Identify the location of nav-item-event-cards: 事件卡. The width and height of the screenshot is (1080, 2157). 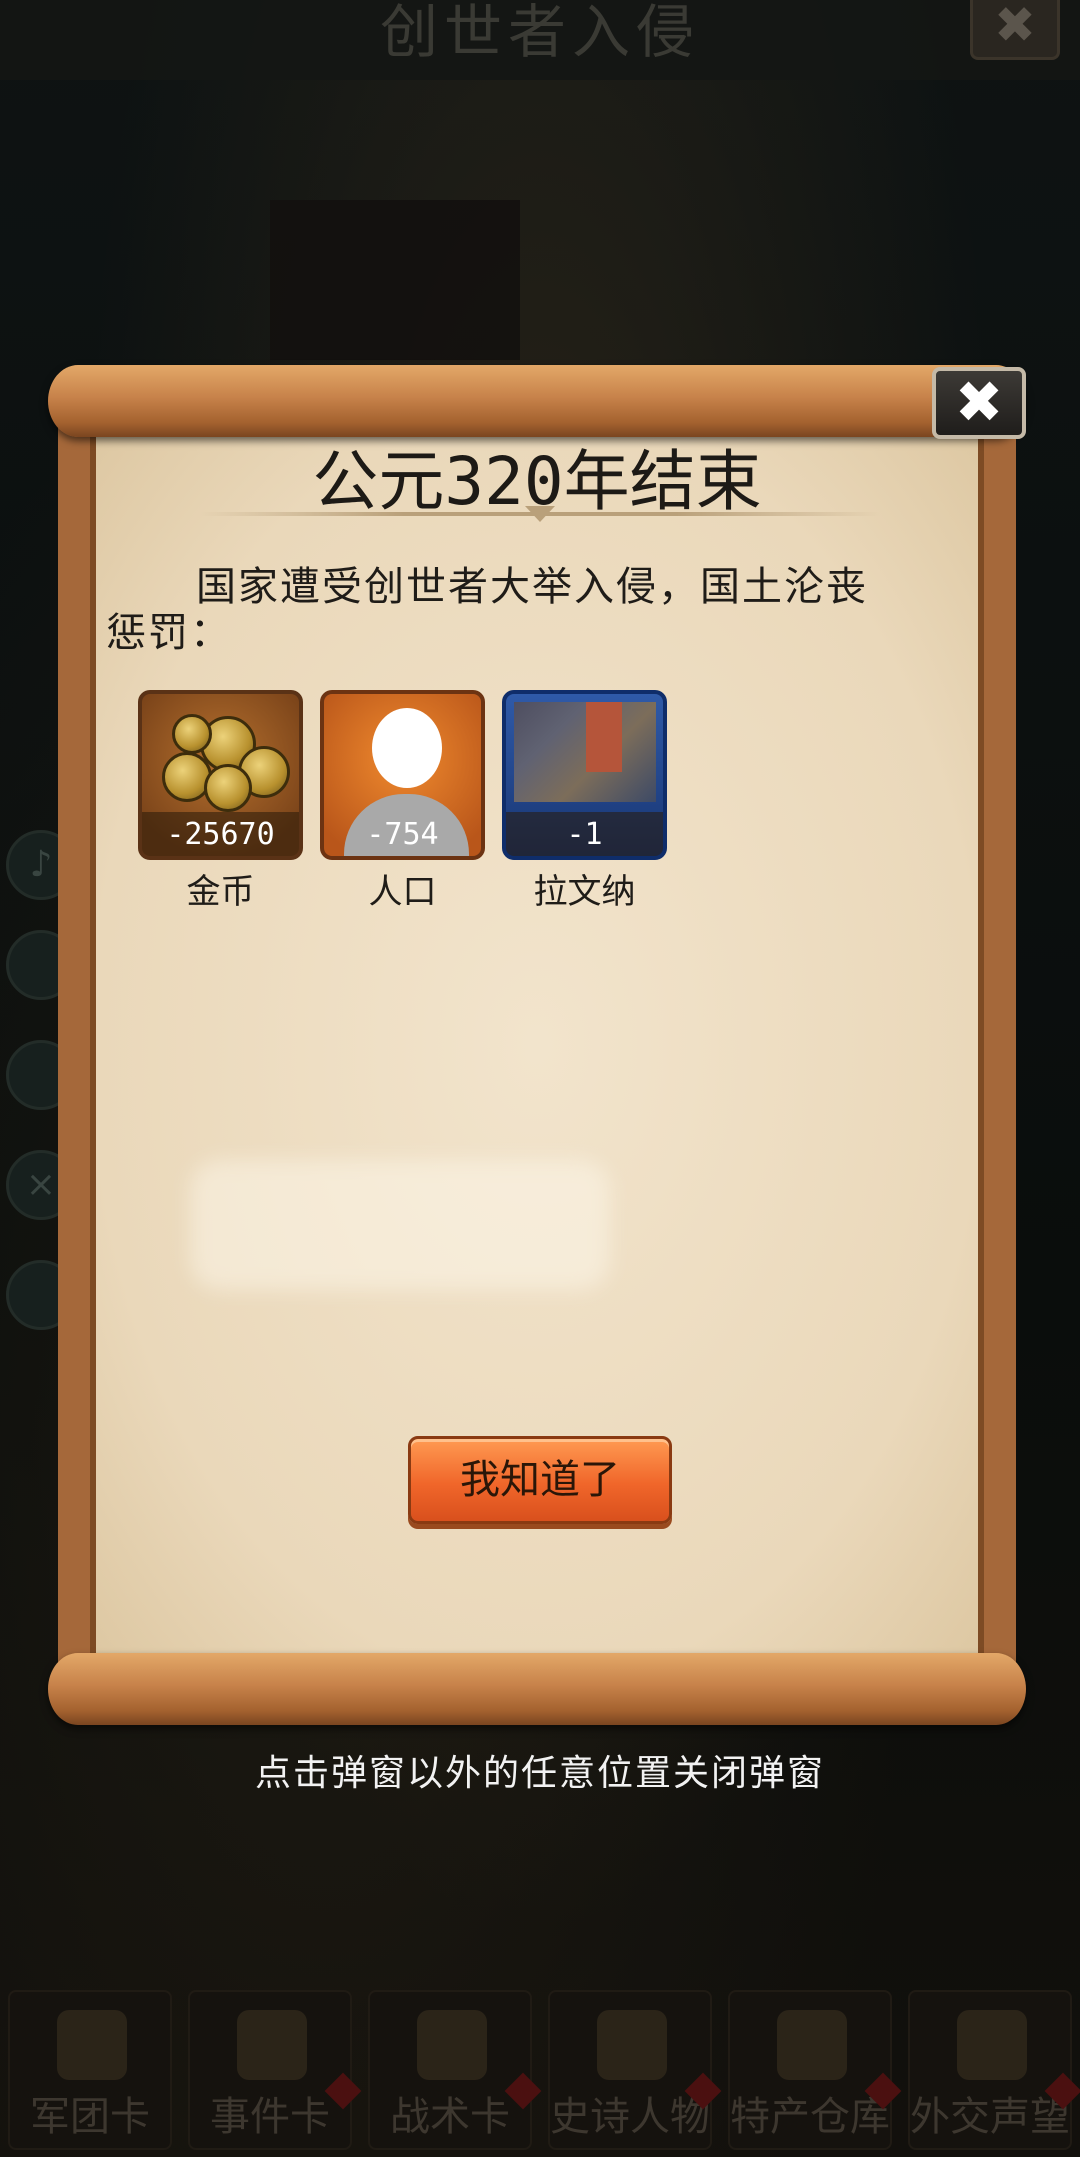
(275, 2070).